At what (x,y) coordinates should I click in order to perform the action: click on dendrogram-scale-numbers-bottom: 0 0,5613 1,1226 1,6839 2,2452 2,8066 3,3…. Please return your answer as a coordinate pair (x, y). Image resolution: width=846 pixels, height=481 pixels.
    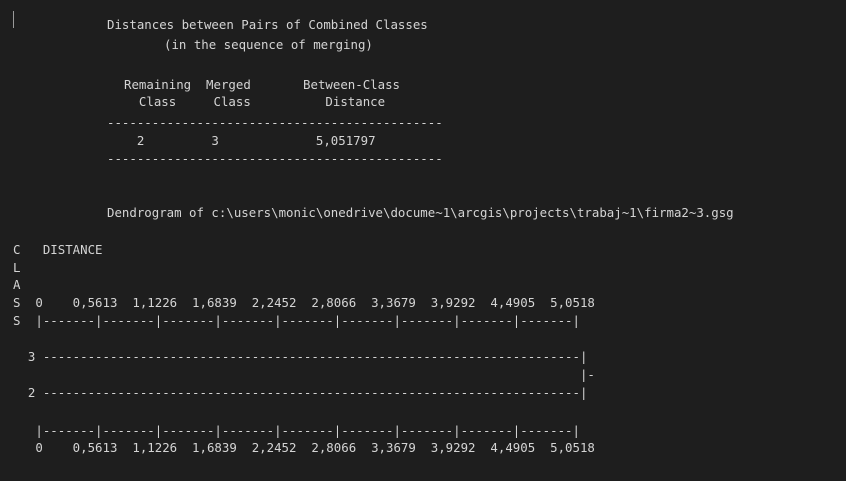
    Looking at the image, I should click on (304, 447).